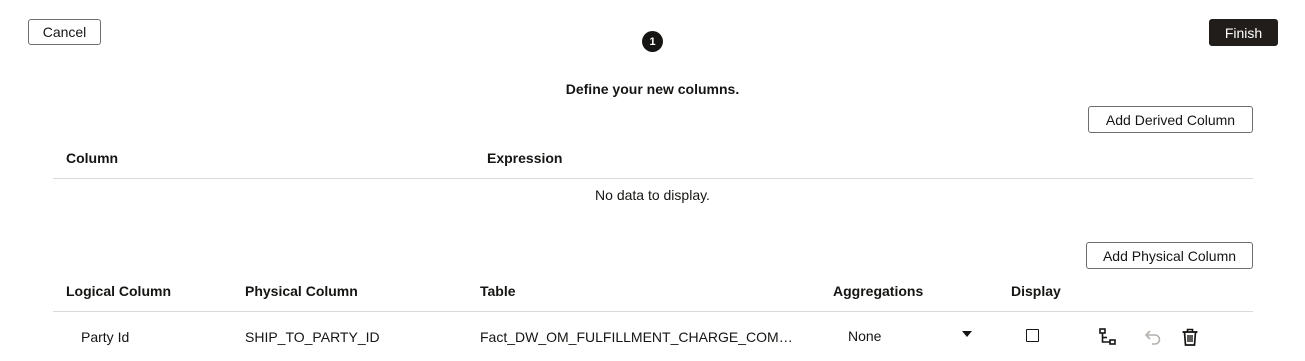 The image size is (1305, 361). What do you see at coordinates (1032, 335) in the screenshot?
I see `display-checkbox` at bounding box center [1032, 335].